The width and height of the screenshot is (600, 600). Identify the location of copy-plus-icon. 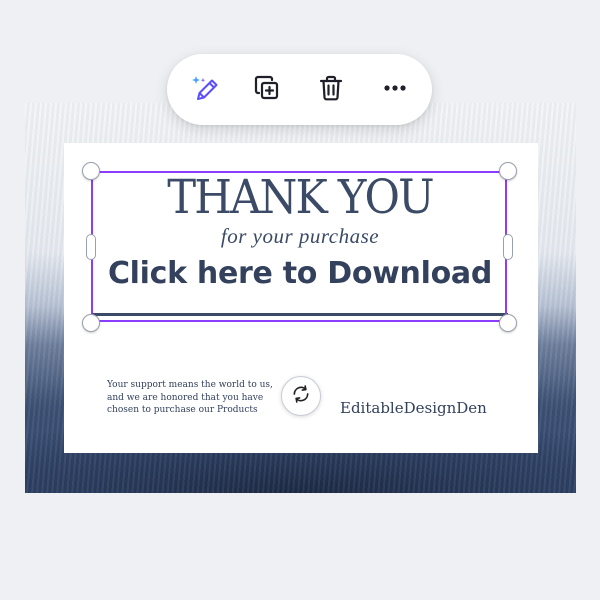
(267, 90).